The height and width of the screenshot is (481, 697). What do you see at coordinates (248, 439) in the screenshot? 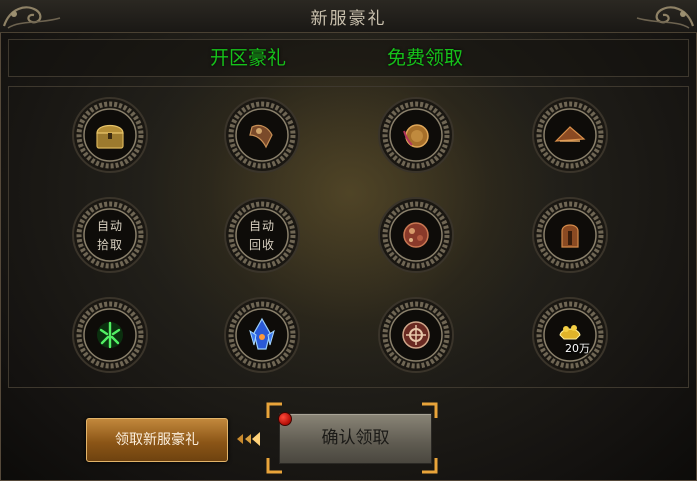
I see `arrow-right-icon` at bounding box center [248, 439].